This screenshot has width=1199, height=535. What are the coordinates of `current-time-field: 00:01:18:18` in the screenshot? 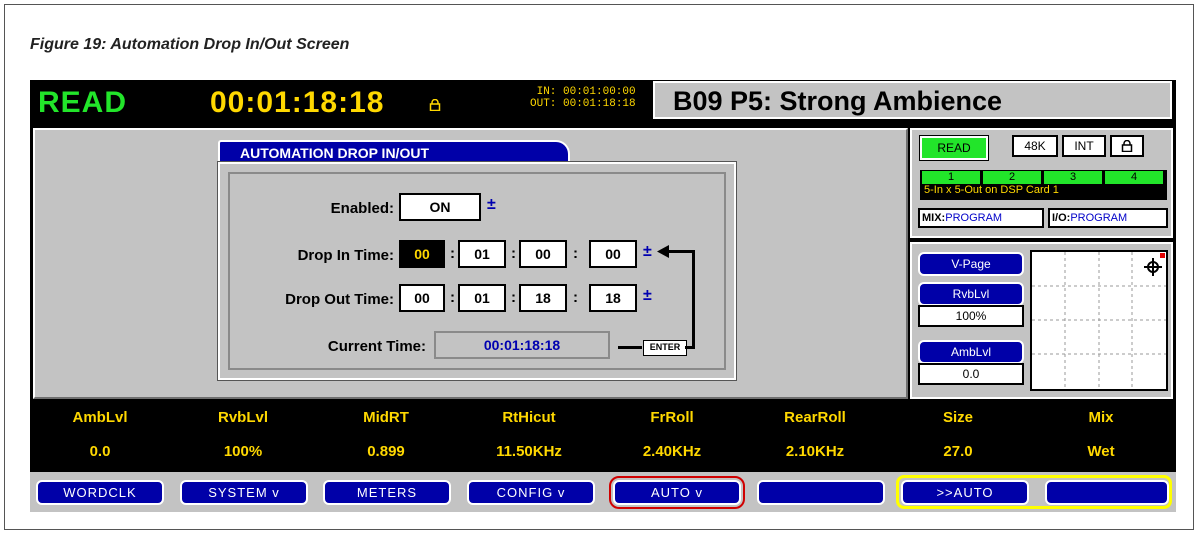 It's located at (522, 345).